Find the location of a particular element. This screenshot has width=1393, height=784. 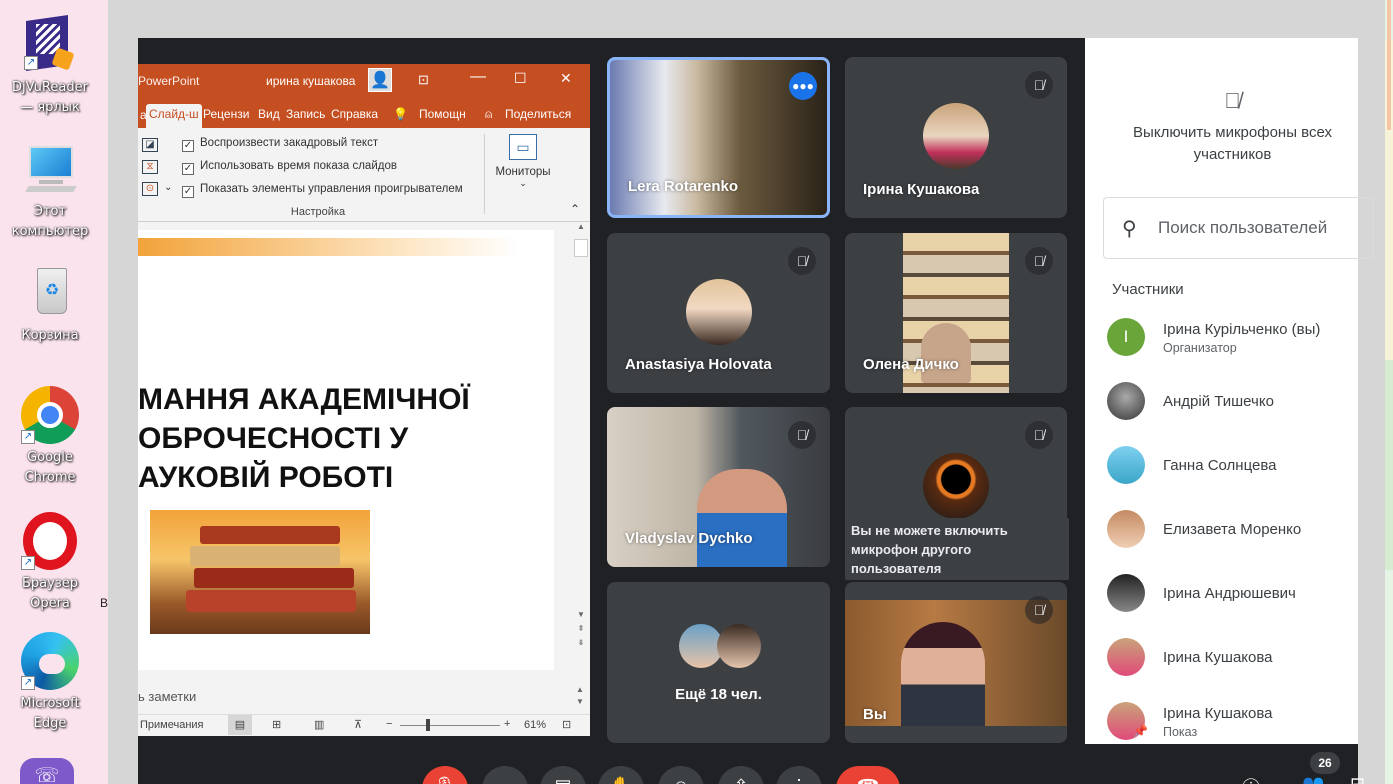

zoom-slider is located at coordinates (450, 725).